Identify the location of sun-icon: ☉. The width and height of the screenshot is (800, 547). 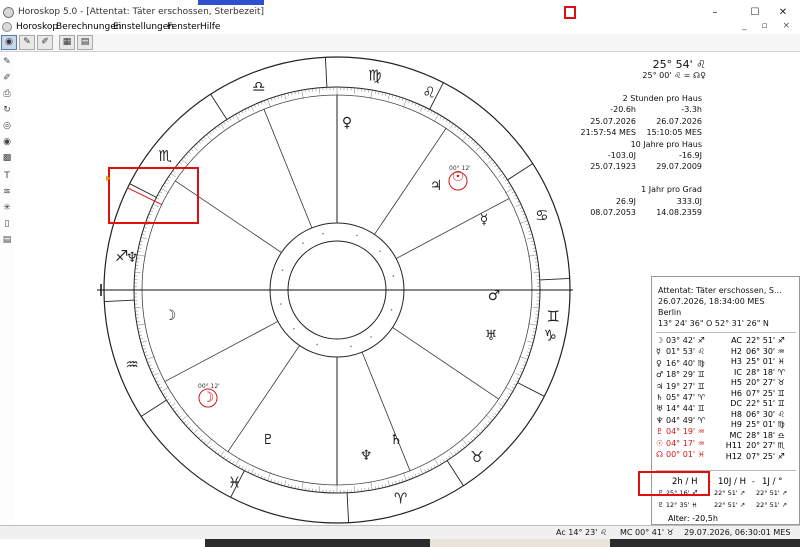
(458, 177).